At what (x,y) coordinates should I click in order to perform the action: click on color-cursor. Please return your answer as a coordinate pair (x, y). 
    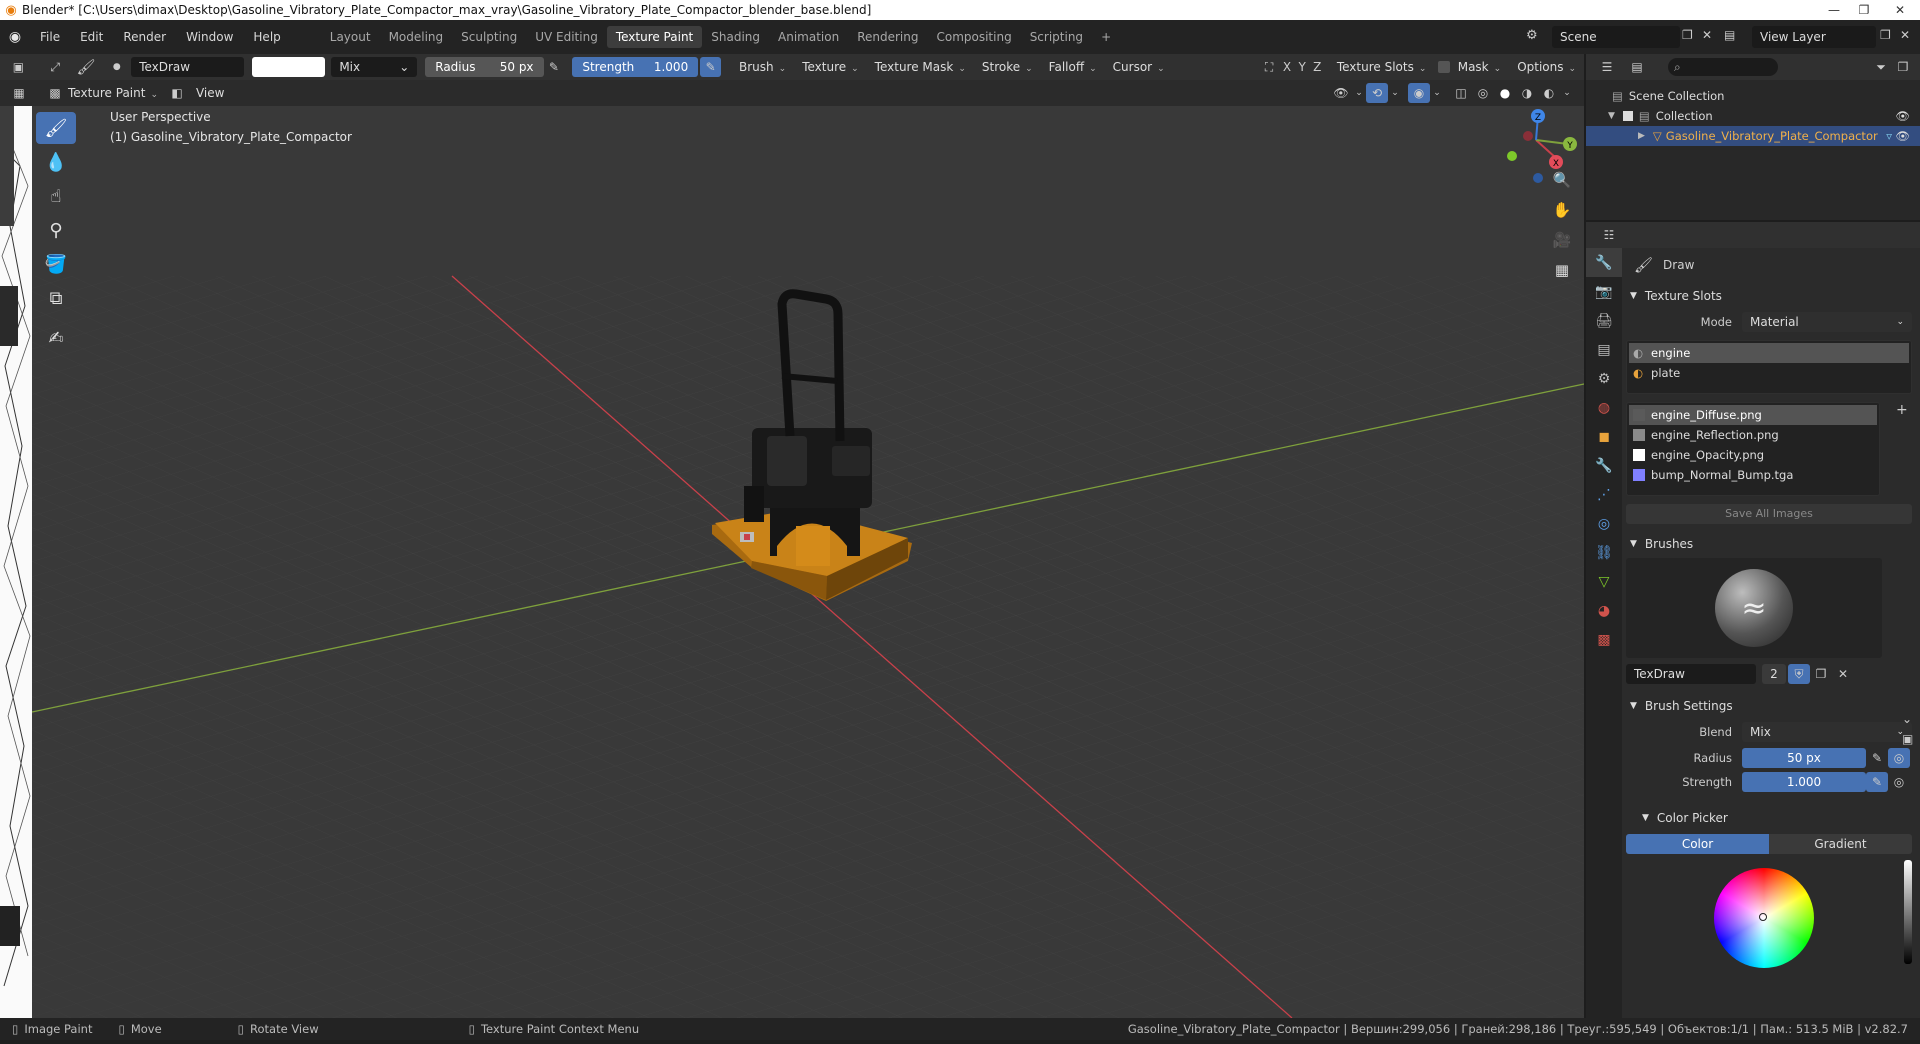
    Looking at the image, I should click on (1763, 917).